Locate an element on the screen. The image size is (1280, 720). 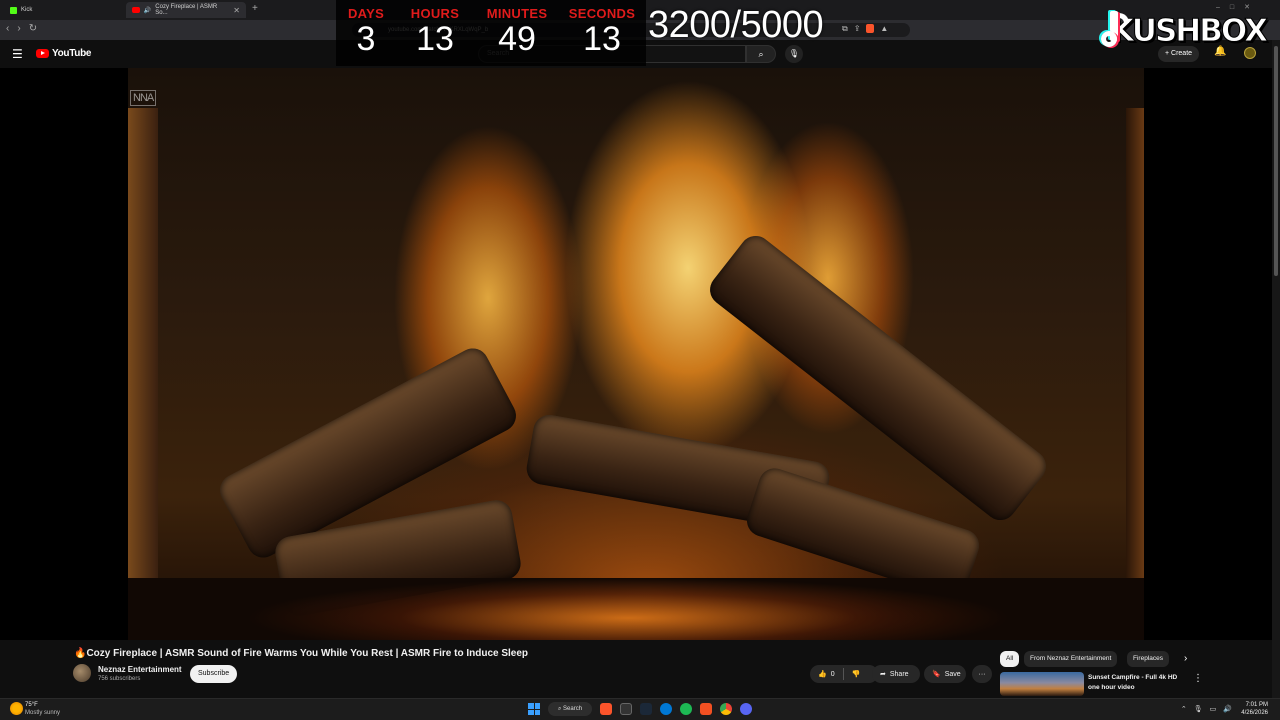
steam-icon is located at coordinates (646, 709).